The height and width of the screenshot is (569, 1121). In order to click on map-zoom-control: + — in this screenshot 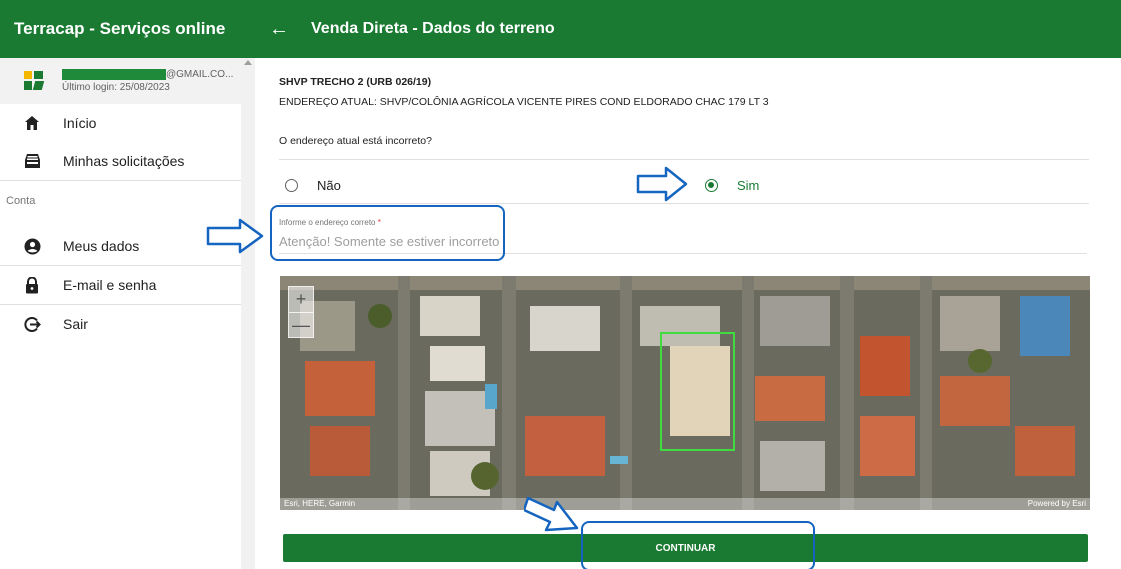, I will do `click(301, 312)`.